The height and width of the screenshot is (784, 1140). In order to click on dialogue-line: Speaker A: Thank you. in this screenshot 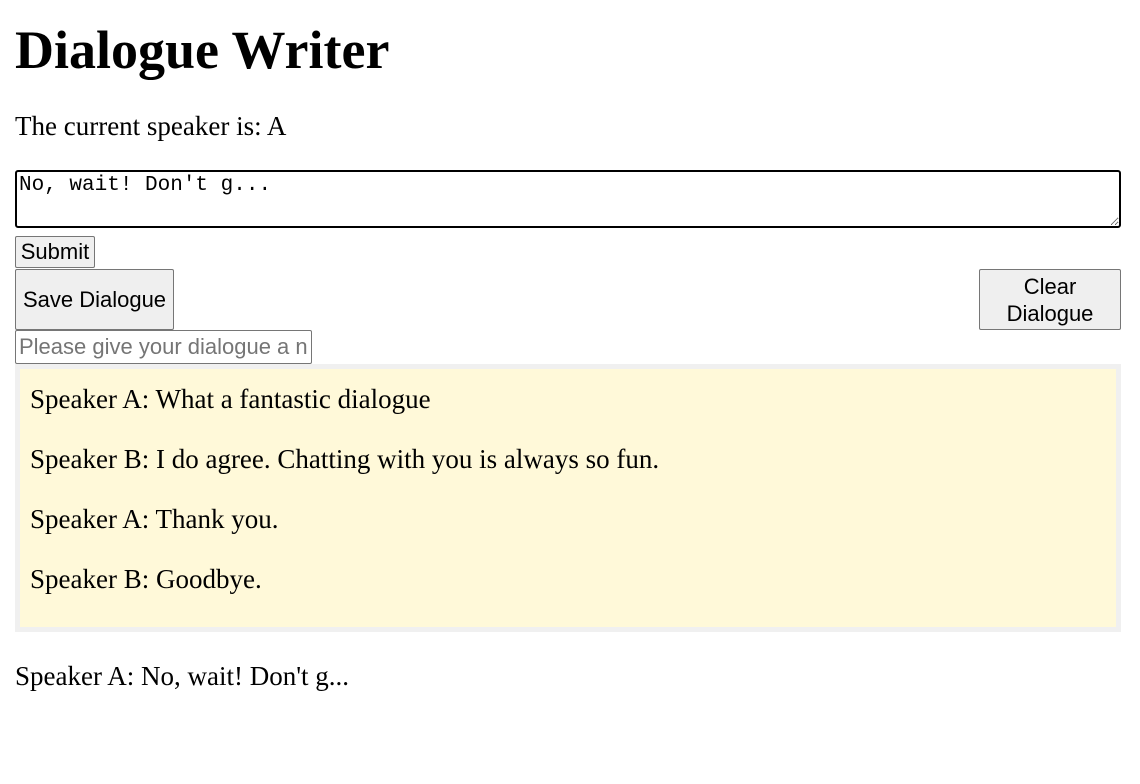, I will do `click(154, 519)`.